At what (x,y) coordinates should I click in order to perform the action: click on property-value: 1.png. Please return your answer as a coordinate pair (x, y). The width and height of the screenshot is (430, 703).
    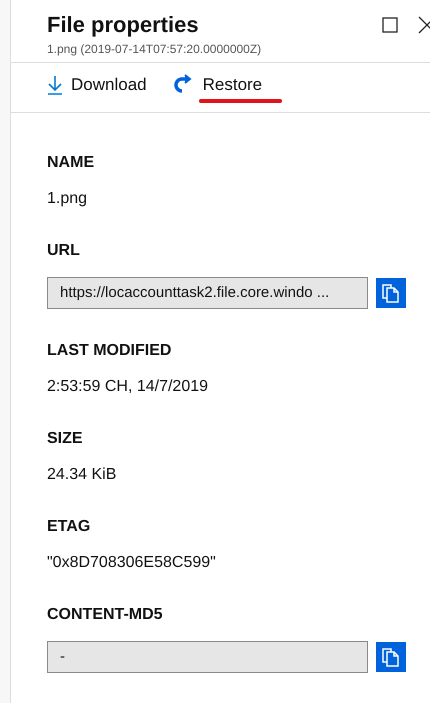
    Looking at the image, I should click on (67, 199).